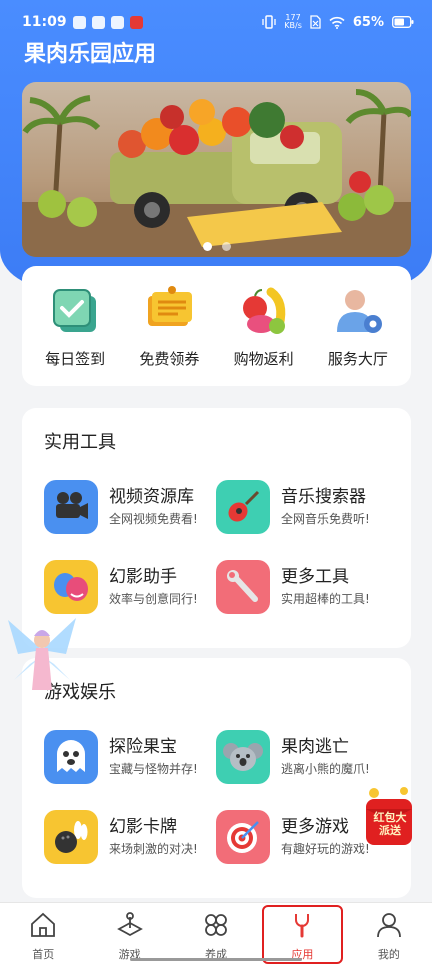 The height and width of the screenshot is (964, 432). Describe the element at coordinates (151, 497) in the screenshot. I see `tool-name: 视频资源库` at that location.